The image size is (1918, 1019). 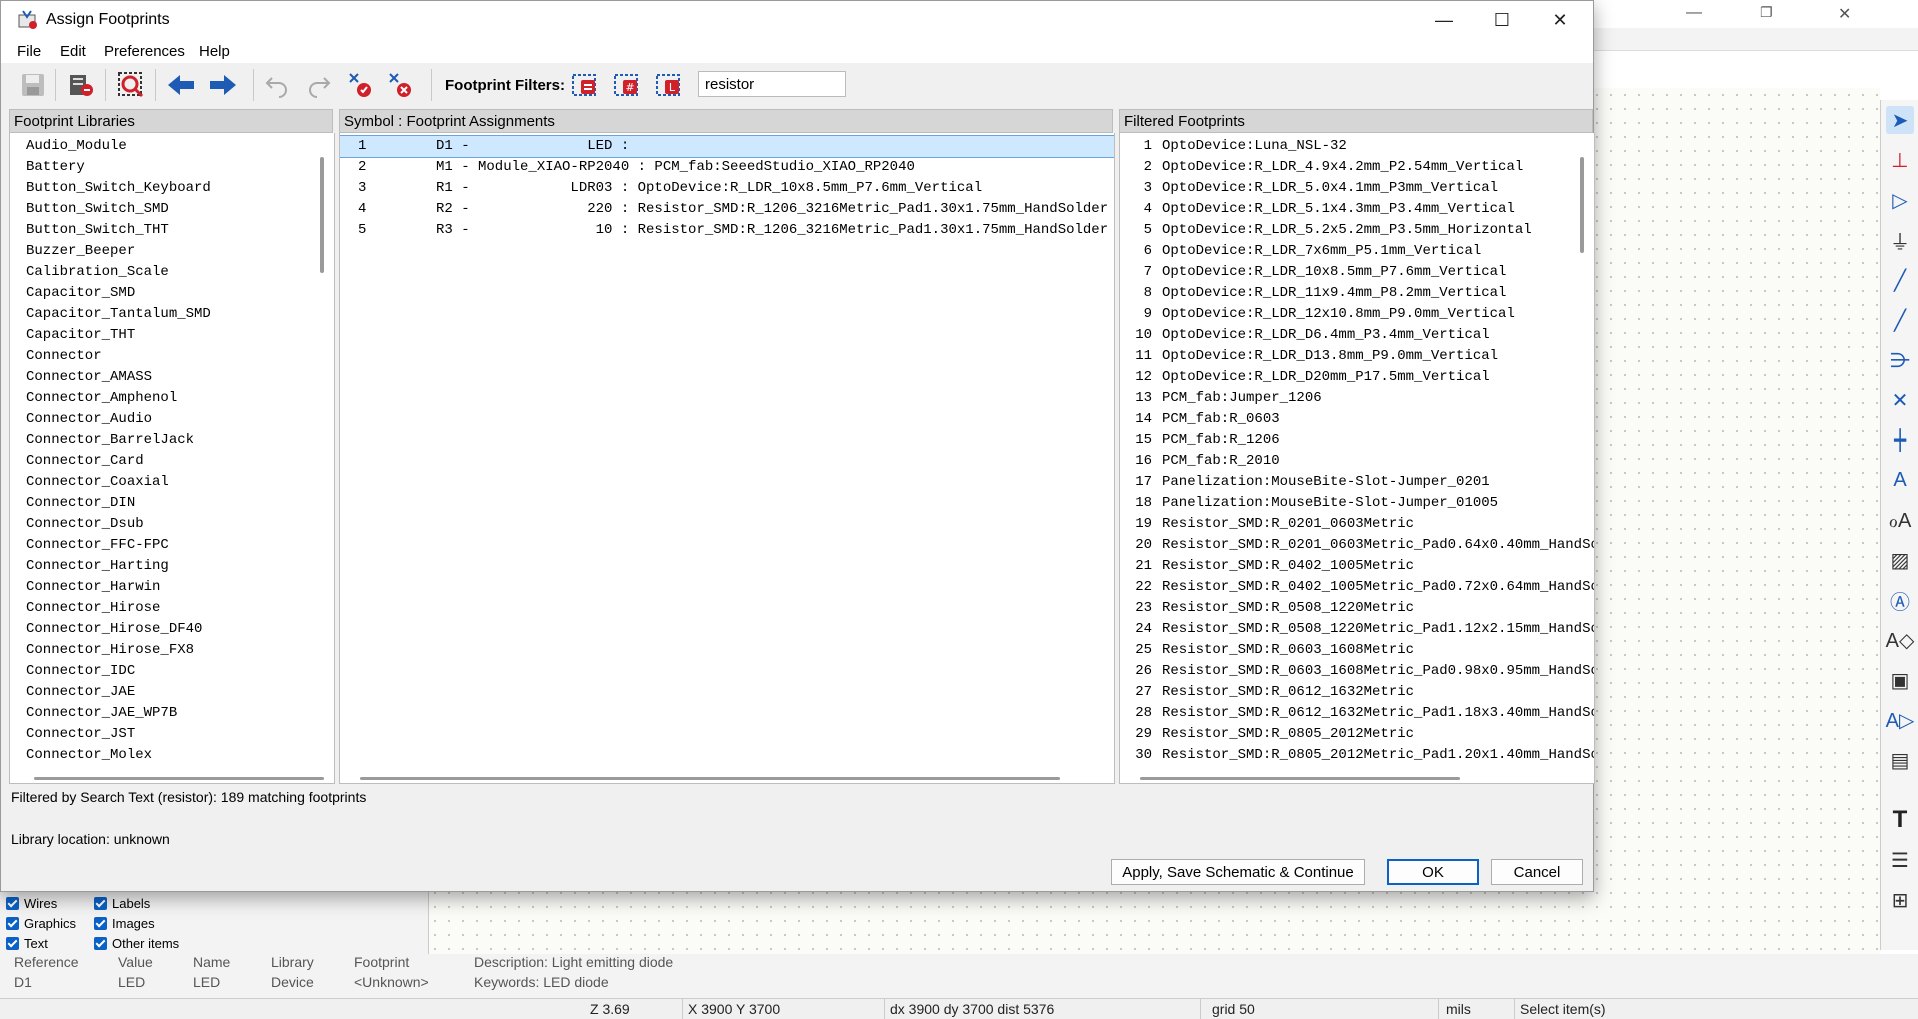 What do you see at coordinates (1357, 692) in the screenshot?
I see `filtered-footprint-item: 27 Resistor_SMD:R_0612_1632Metric` at bounding box center [1357, 692].